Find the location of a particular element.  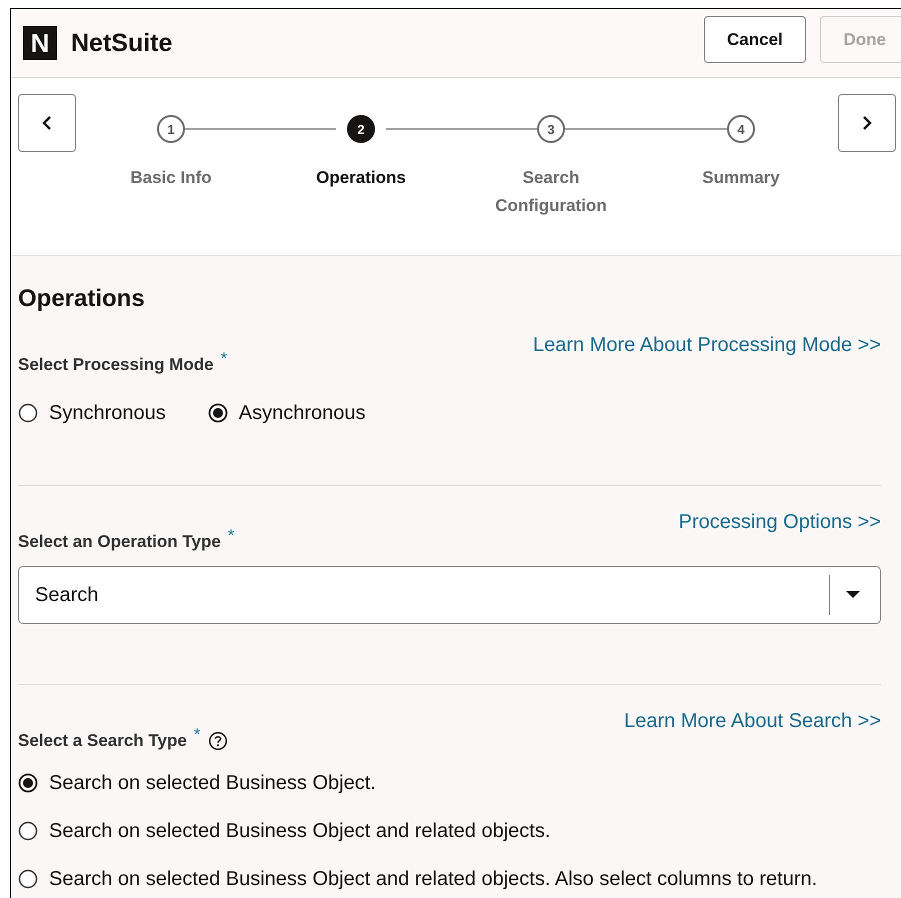

step-label: Summary is located at coordinates (741, 178).